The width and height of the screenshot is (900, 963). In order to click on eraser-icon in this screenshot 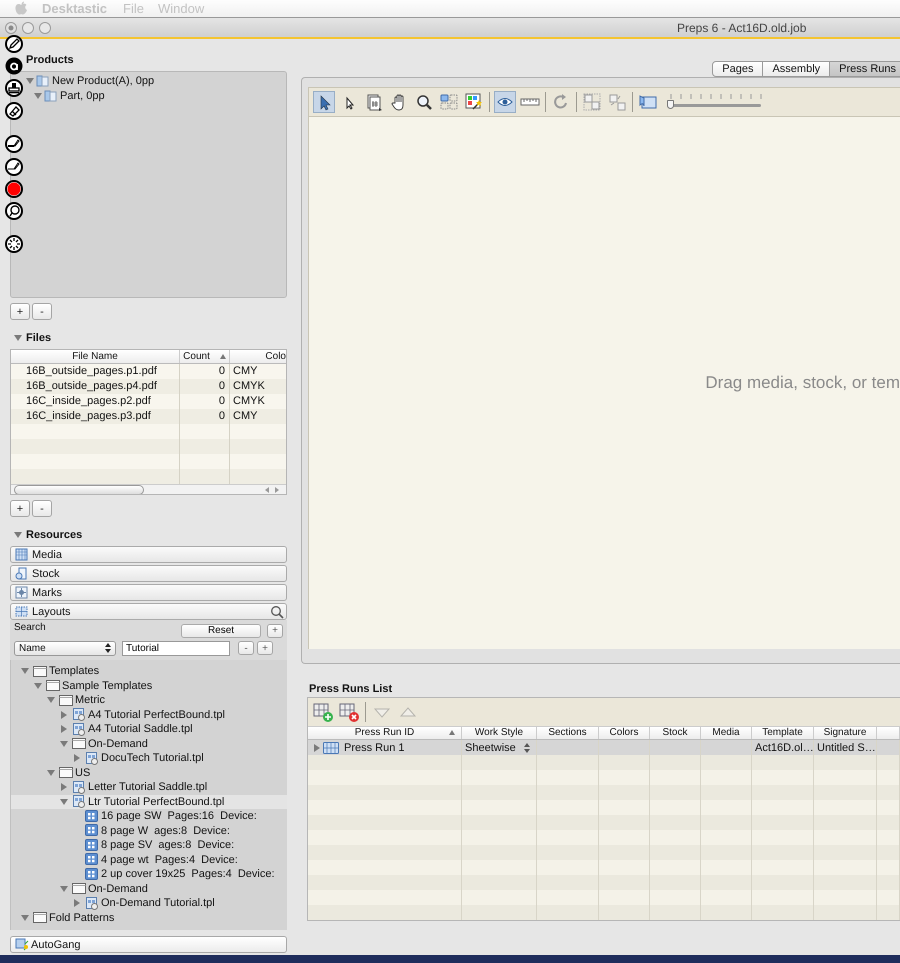, I will do `click(14, 111)`.